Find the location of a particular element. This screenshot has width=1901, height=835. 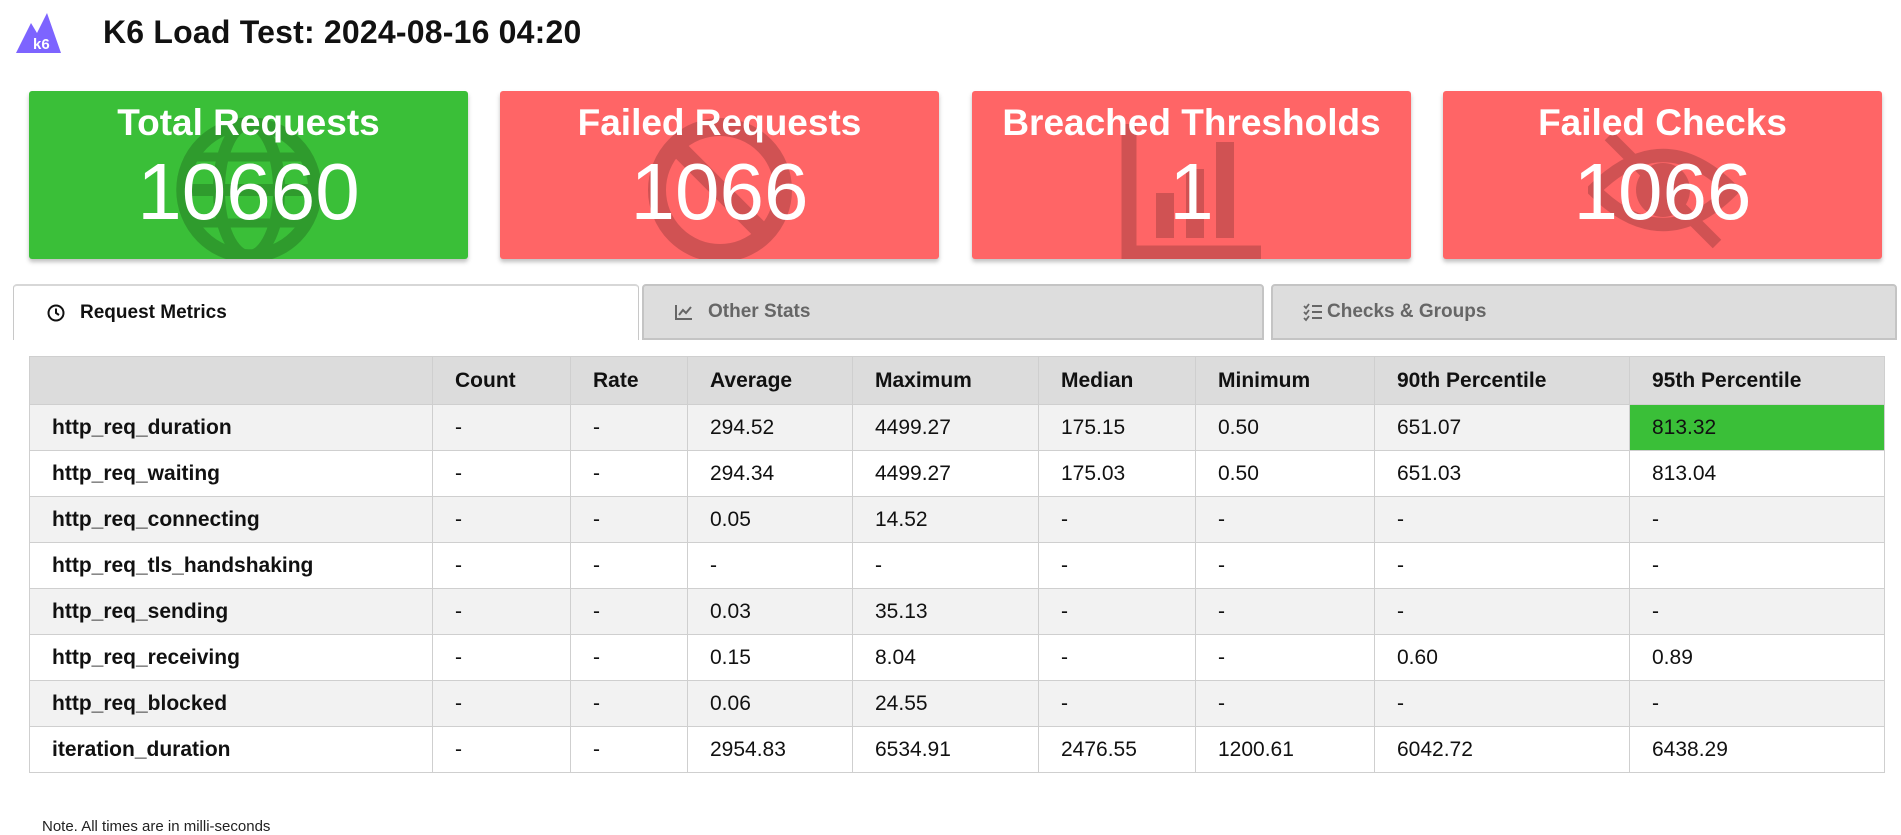

table-cell: 2954.83 is located at coordinates (770, 749).